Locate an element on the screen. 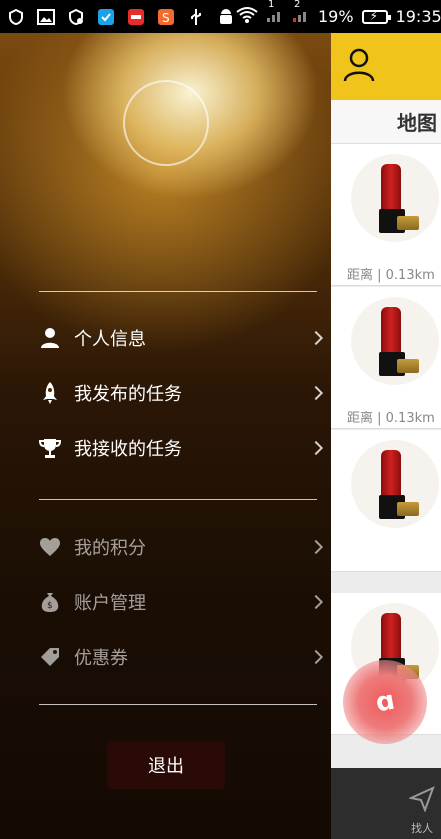  avatar is located at coordinates (166, 123).